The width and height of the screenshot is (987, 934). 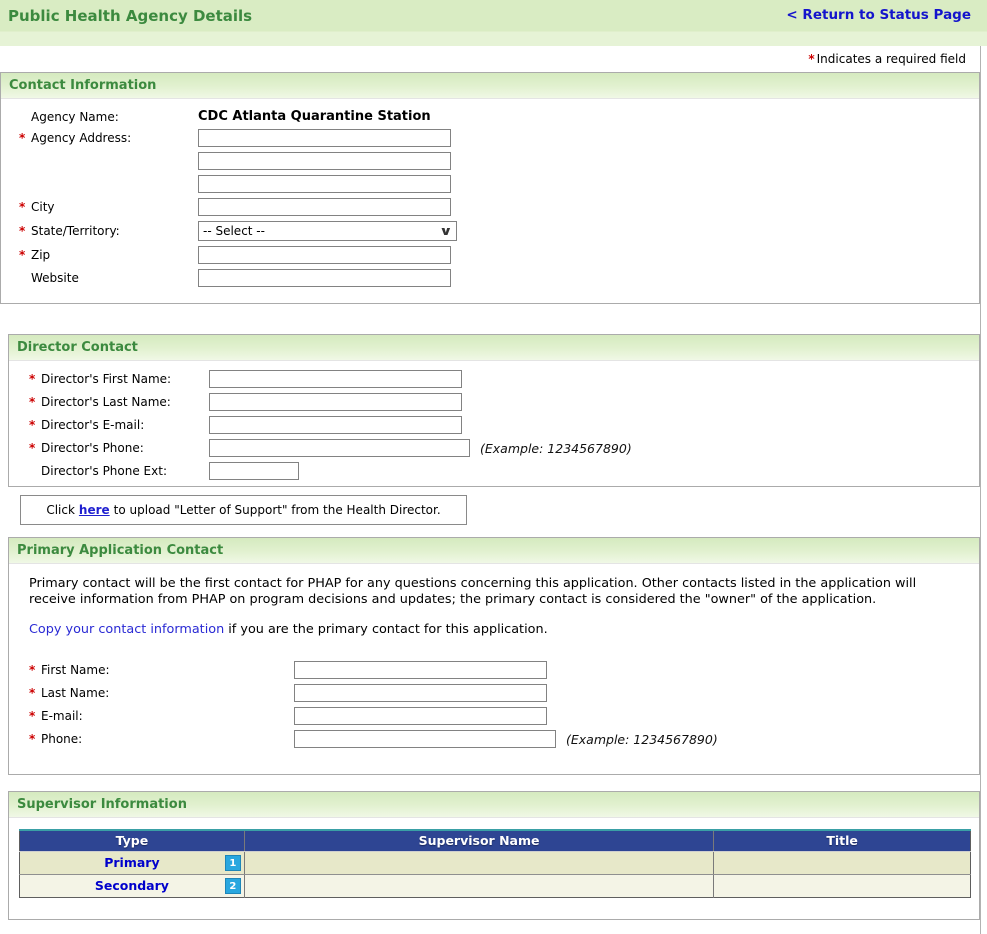 What do you see at coordinates (842, 863) in the screenshot?
I see `primary-supervisor-title-cell` at bounding box center [842, 863].